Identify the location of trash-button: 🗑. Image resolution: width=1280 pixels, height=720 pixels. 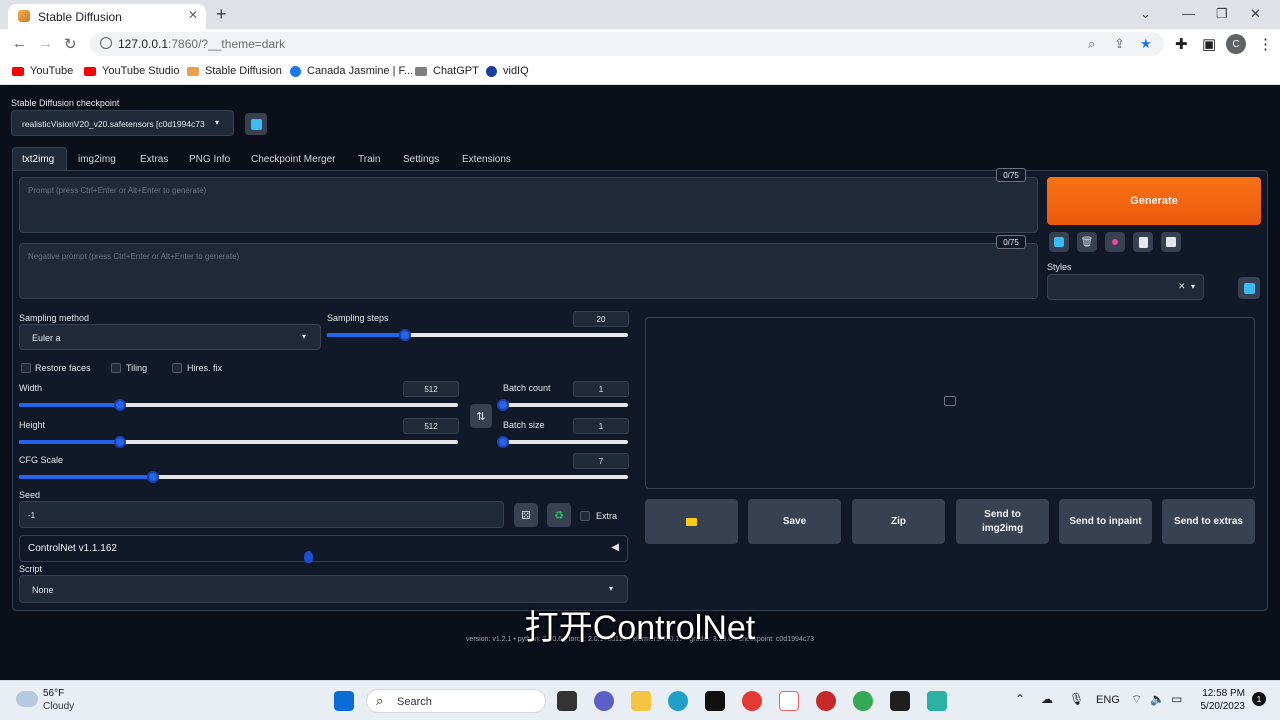
(1087, 242).